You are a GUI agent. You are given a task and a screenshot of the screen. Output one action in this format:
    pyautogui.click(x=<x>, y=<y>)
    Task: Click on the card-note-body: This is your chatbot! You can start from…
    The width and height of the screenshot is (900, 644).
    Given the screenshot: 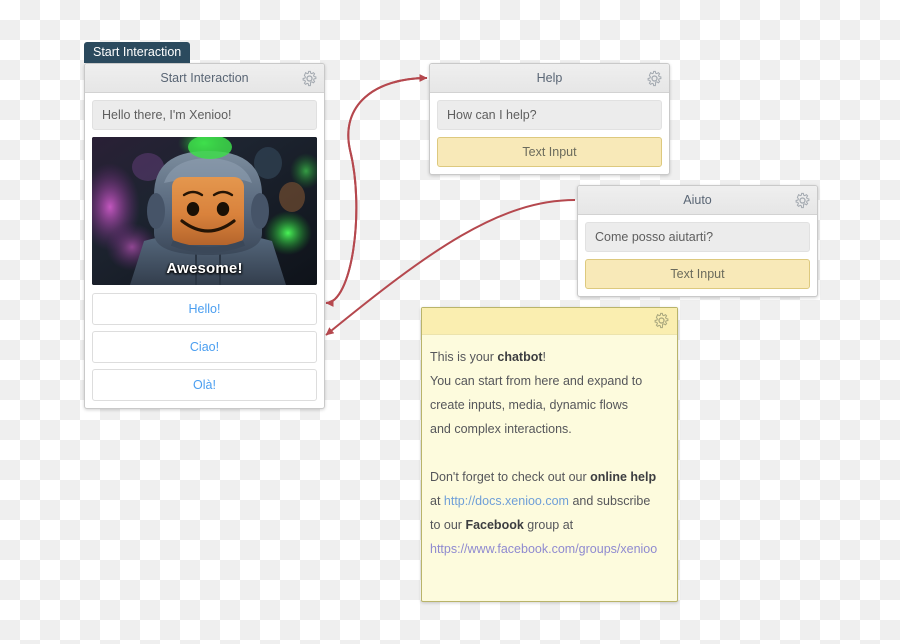 What is the action you would take?
    pyautogui.click(x=549, y=452)
    